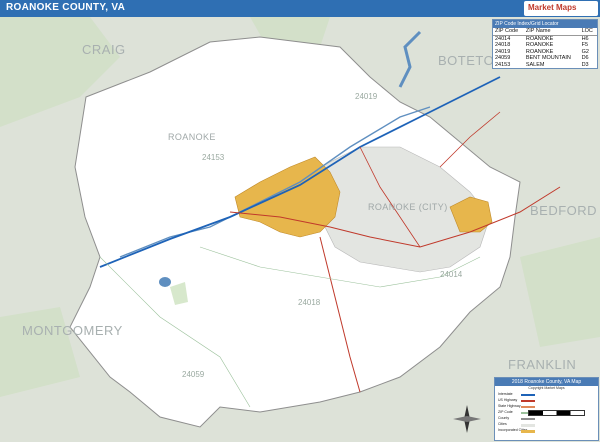  I want to click on column-header: ZIP Name, so click(551, 32).